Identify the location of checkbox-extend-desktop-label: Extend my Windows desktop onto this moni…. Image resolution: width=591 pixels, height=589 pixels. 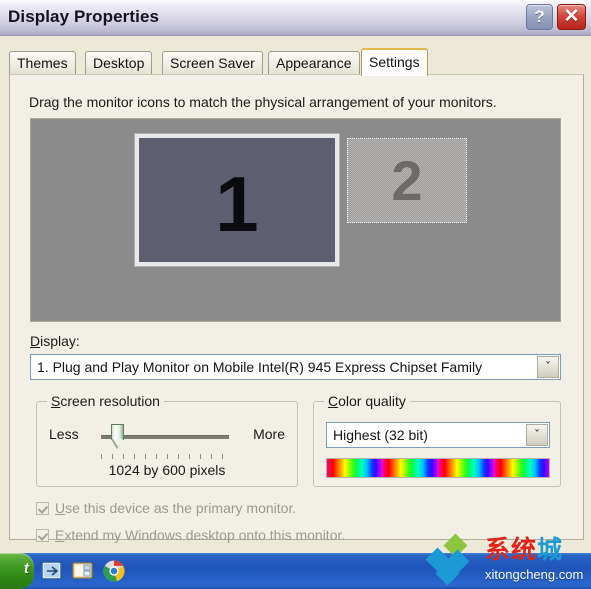
(200, 535).